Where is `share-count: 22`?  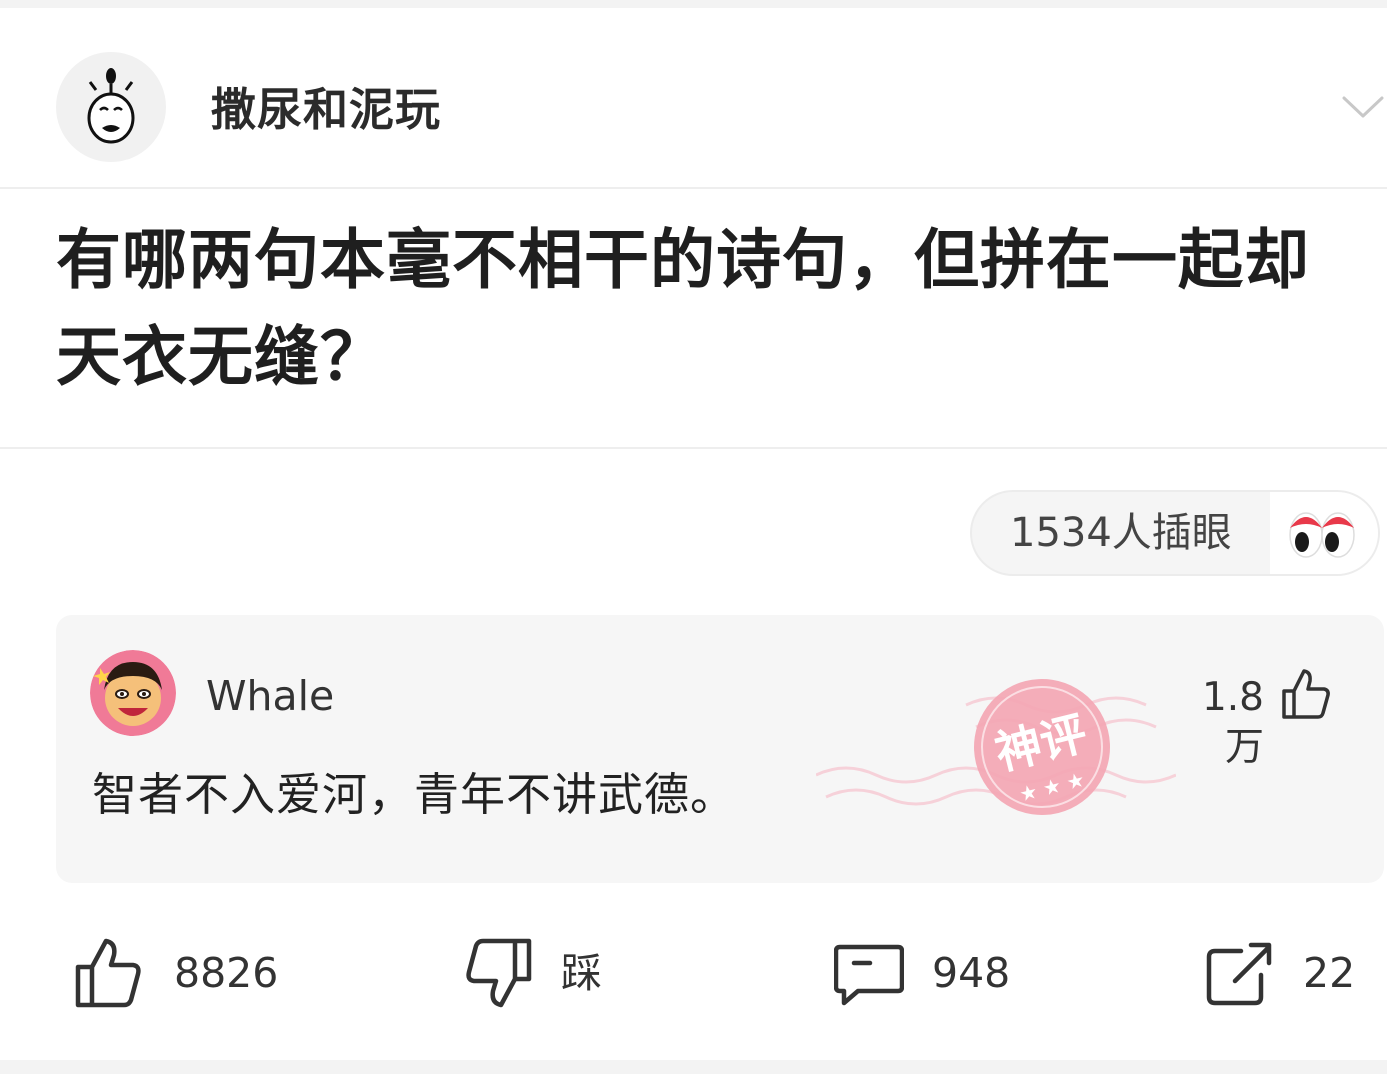
share-count: 22 is located at coordinates (1329, 973).